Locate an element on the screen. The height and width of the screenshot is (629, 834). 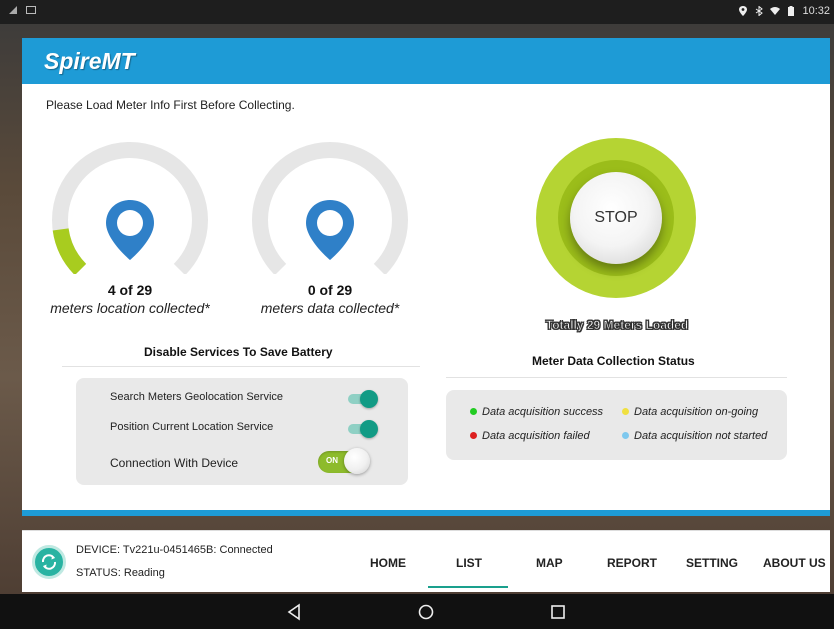
nav-setting: SETTING is located at coordinates (712, 563).